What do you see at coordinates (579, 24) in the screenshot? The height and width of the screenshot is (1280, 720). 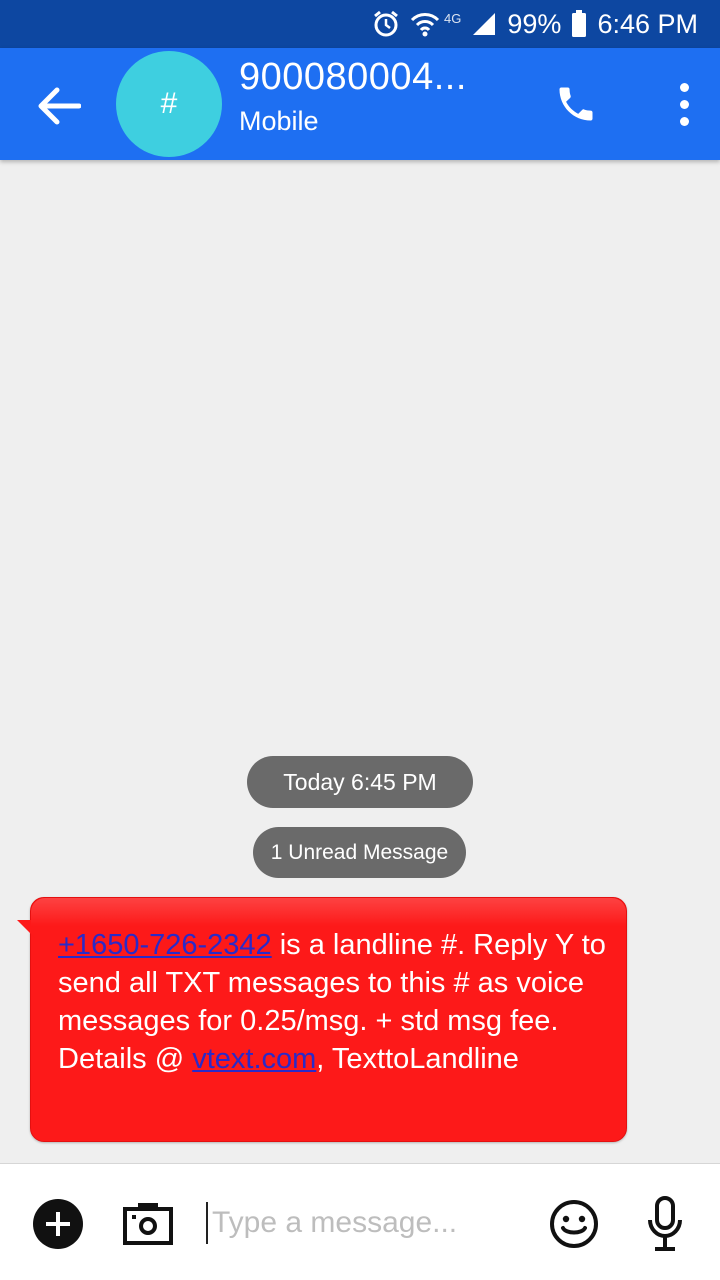 I see `battery-icon` at bounding box center [579, 24].